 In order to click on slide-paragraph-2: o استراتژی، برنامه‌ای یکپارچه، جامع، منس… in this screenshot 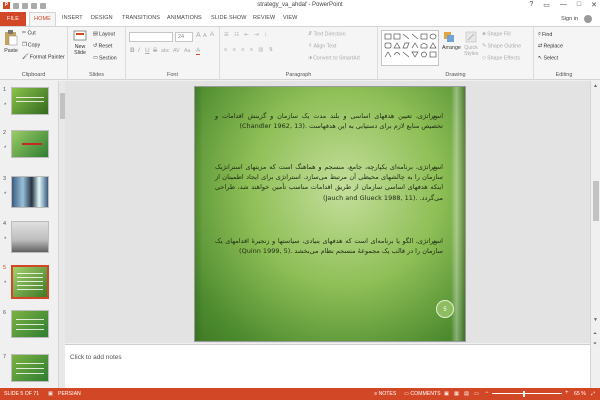, I will do `click(329, 182)`.